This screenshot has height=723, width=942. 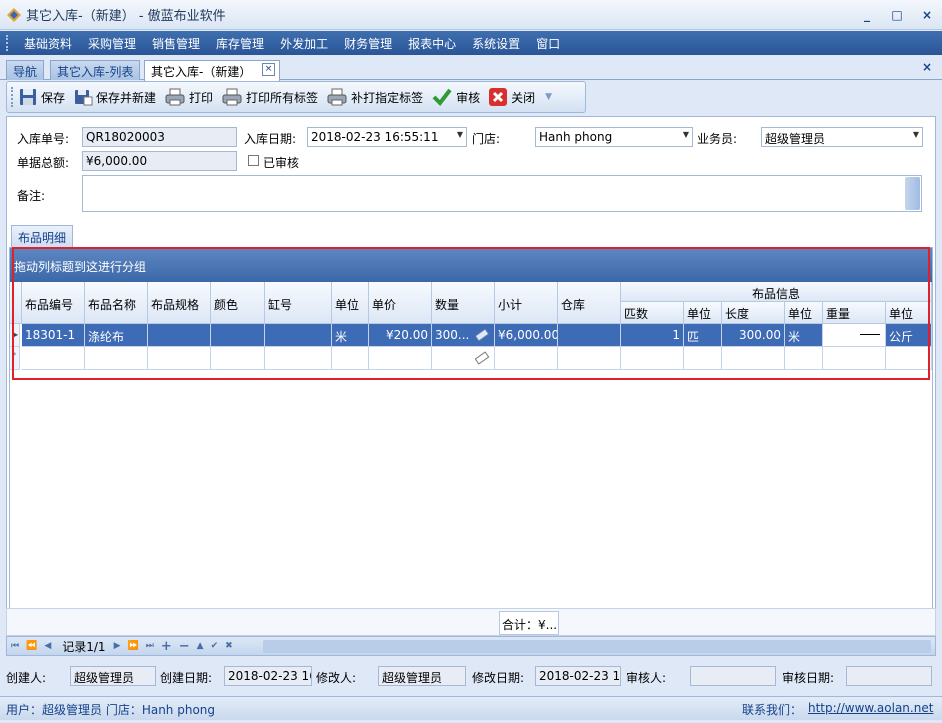 What do you see at coordinates (212, 70) in the screenshot?
I see `tab-other-inbound-new: 其它入库-（新建）` at bounding box center [212, 70].